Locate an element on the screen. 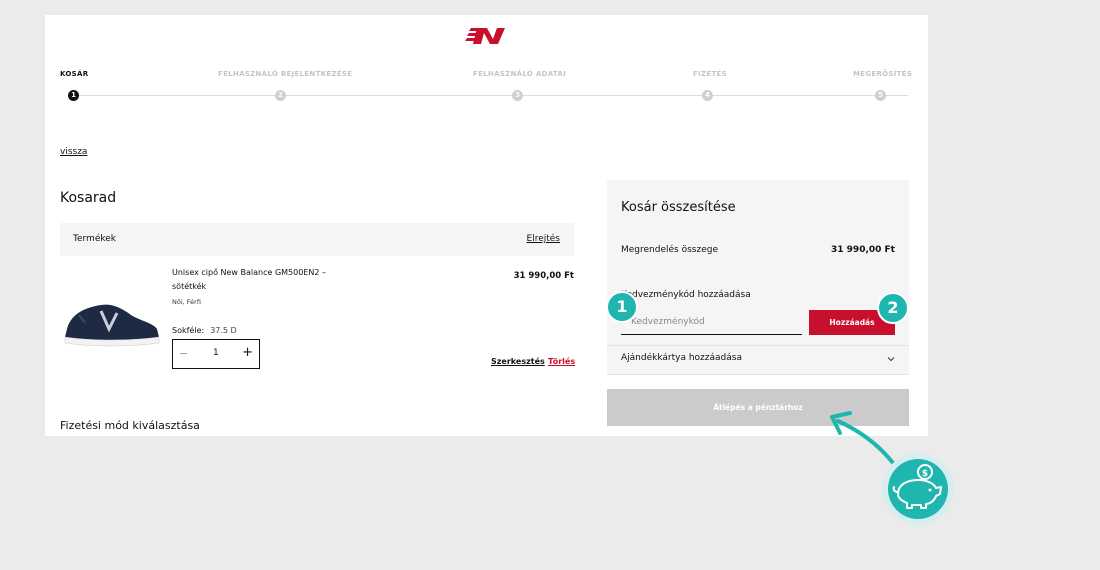 The width and height of the screenshot is (1100, 570). chevron-down-icon is located at coordinates (891, 359).